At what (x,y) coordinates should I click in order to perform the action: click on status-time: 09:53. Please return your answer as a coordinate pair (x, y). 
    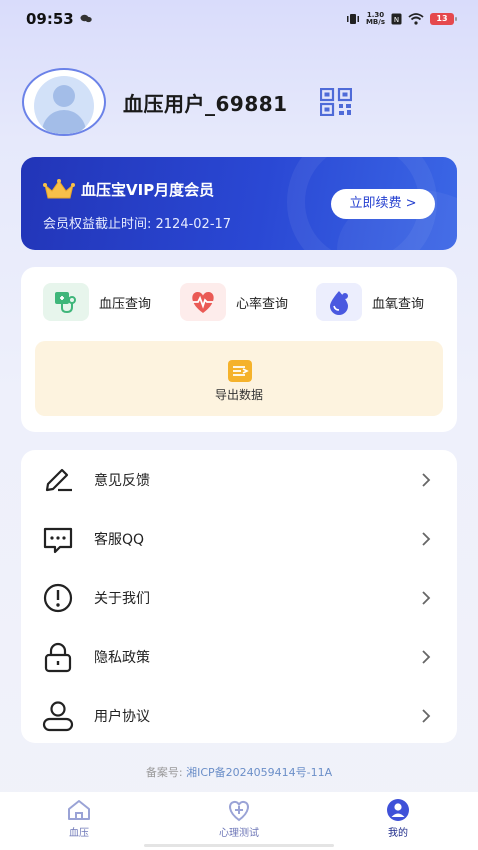
    Looking at the image, I should click on (50, 19).